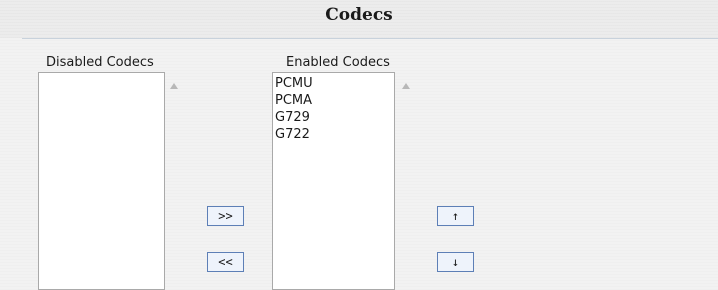  What do you see at coordinates (294, 134) in the screenshot?
I see `codec-option: G722` at bounding box center [294, 134].